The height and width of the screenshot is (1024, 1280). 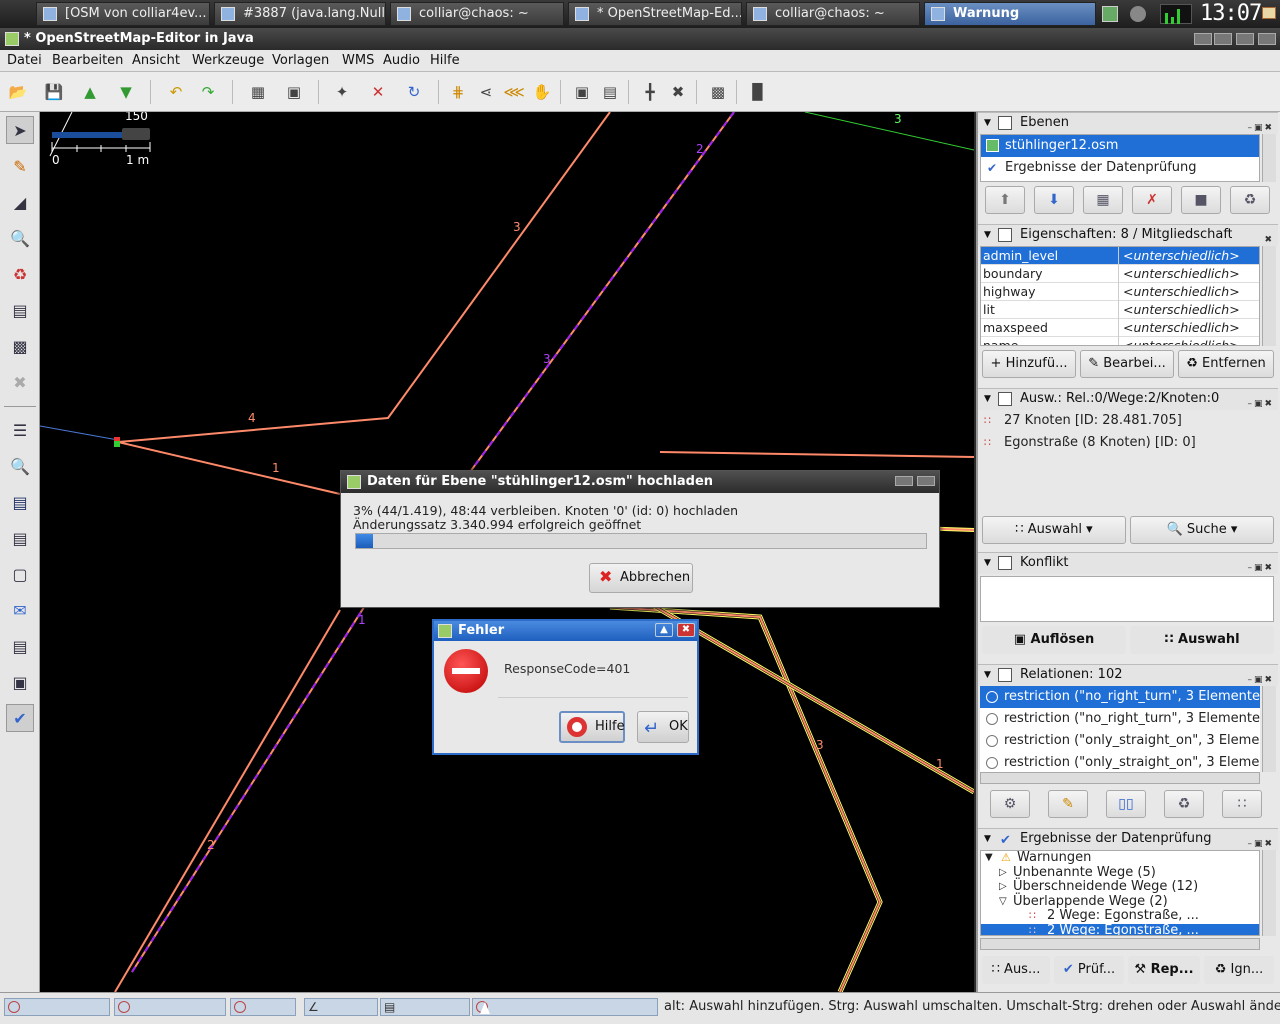 I want to click on layers-panel-header: ▼ Ebenen –▣✖, so click(x=1128, y=123).